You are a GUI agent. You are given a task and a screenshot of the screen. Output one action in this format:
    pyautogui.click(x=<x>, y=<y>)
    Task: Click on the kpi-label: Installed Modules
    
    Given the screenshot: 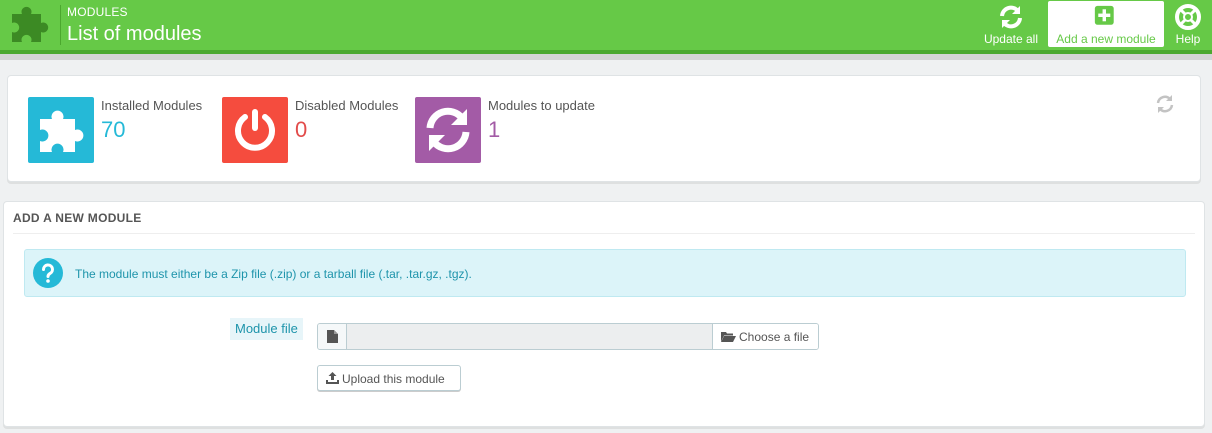 What is the action you would take?
    pyautogui.click(x=152, y=105)
    